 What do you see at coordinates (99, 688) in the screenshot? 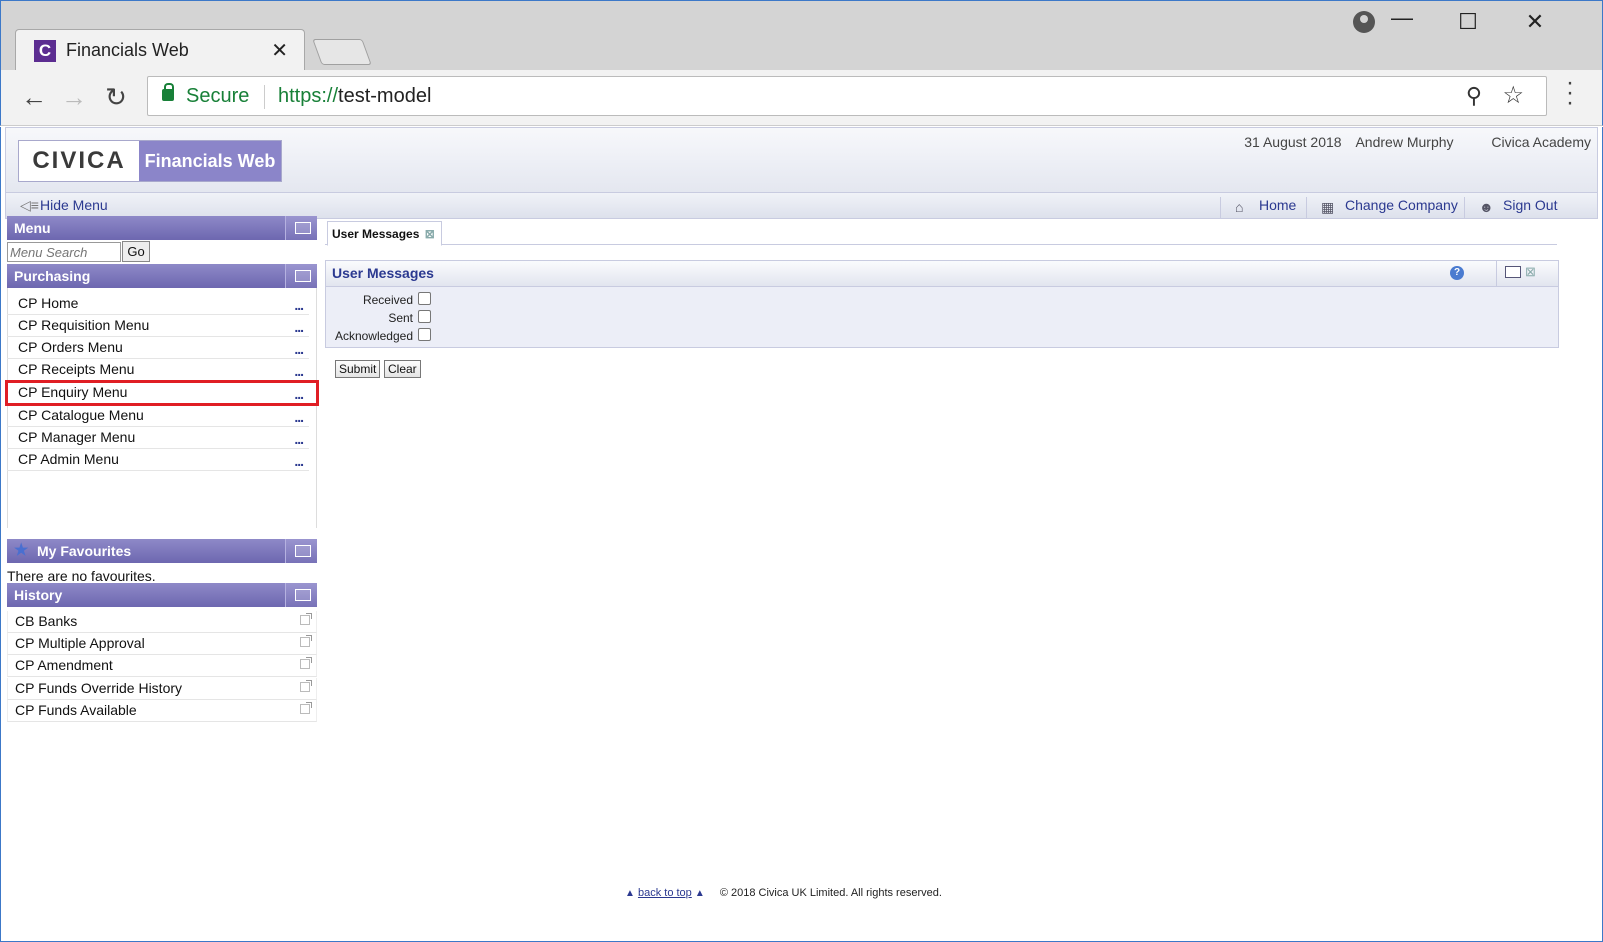
I see `history-item-label: CP Funds Override History` at bounding box center [99, 688].